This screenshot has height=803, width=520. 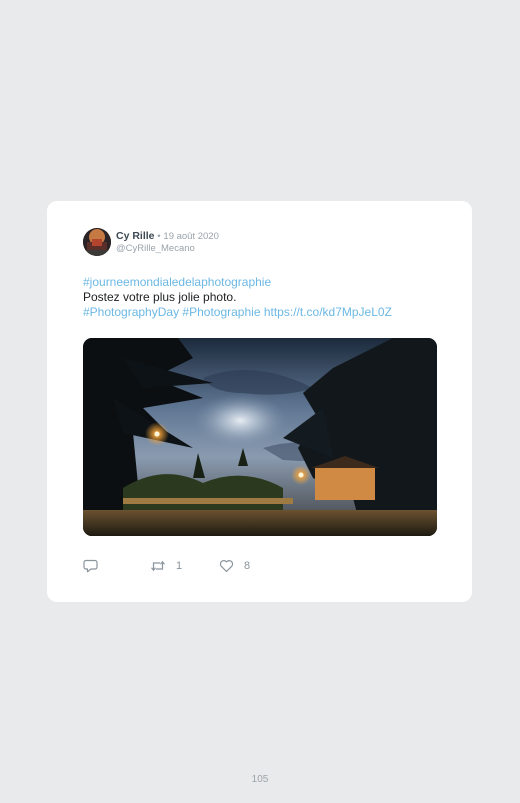 What do you see at coordinates (179, 566) in the screenshot?
I see `retweet-count: 1` at bounding box center [179, 566].